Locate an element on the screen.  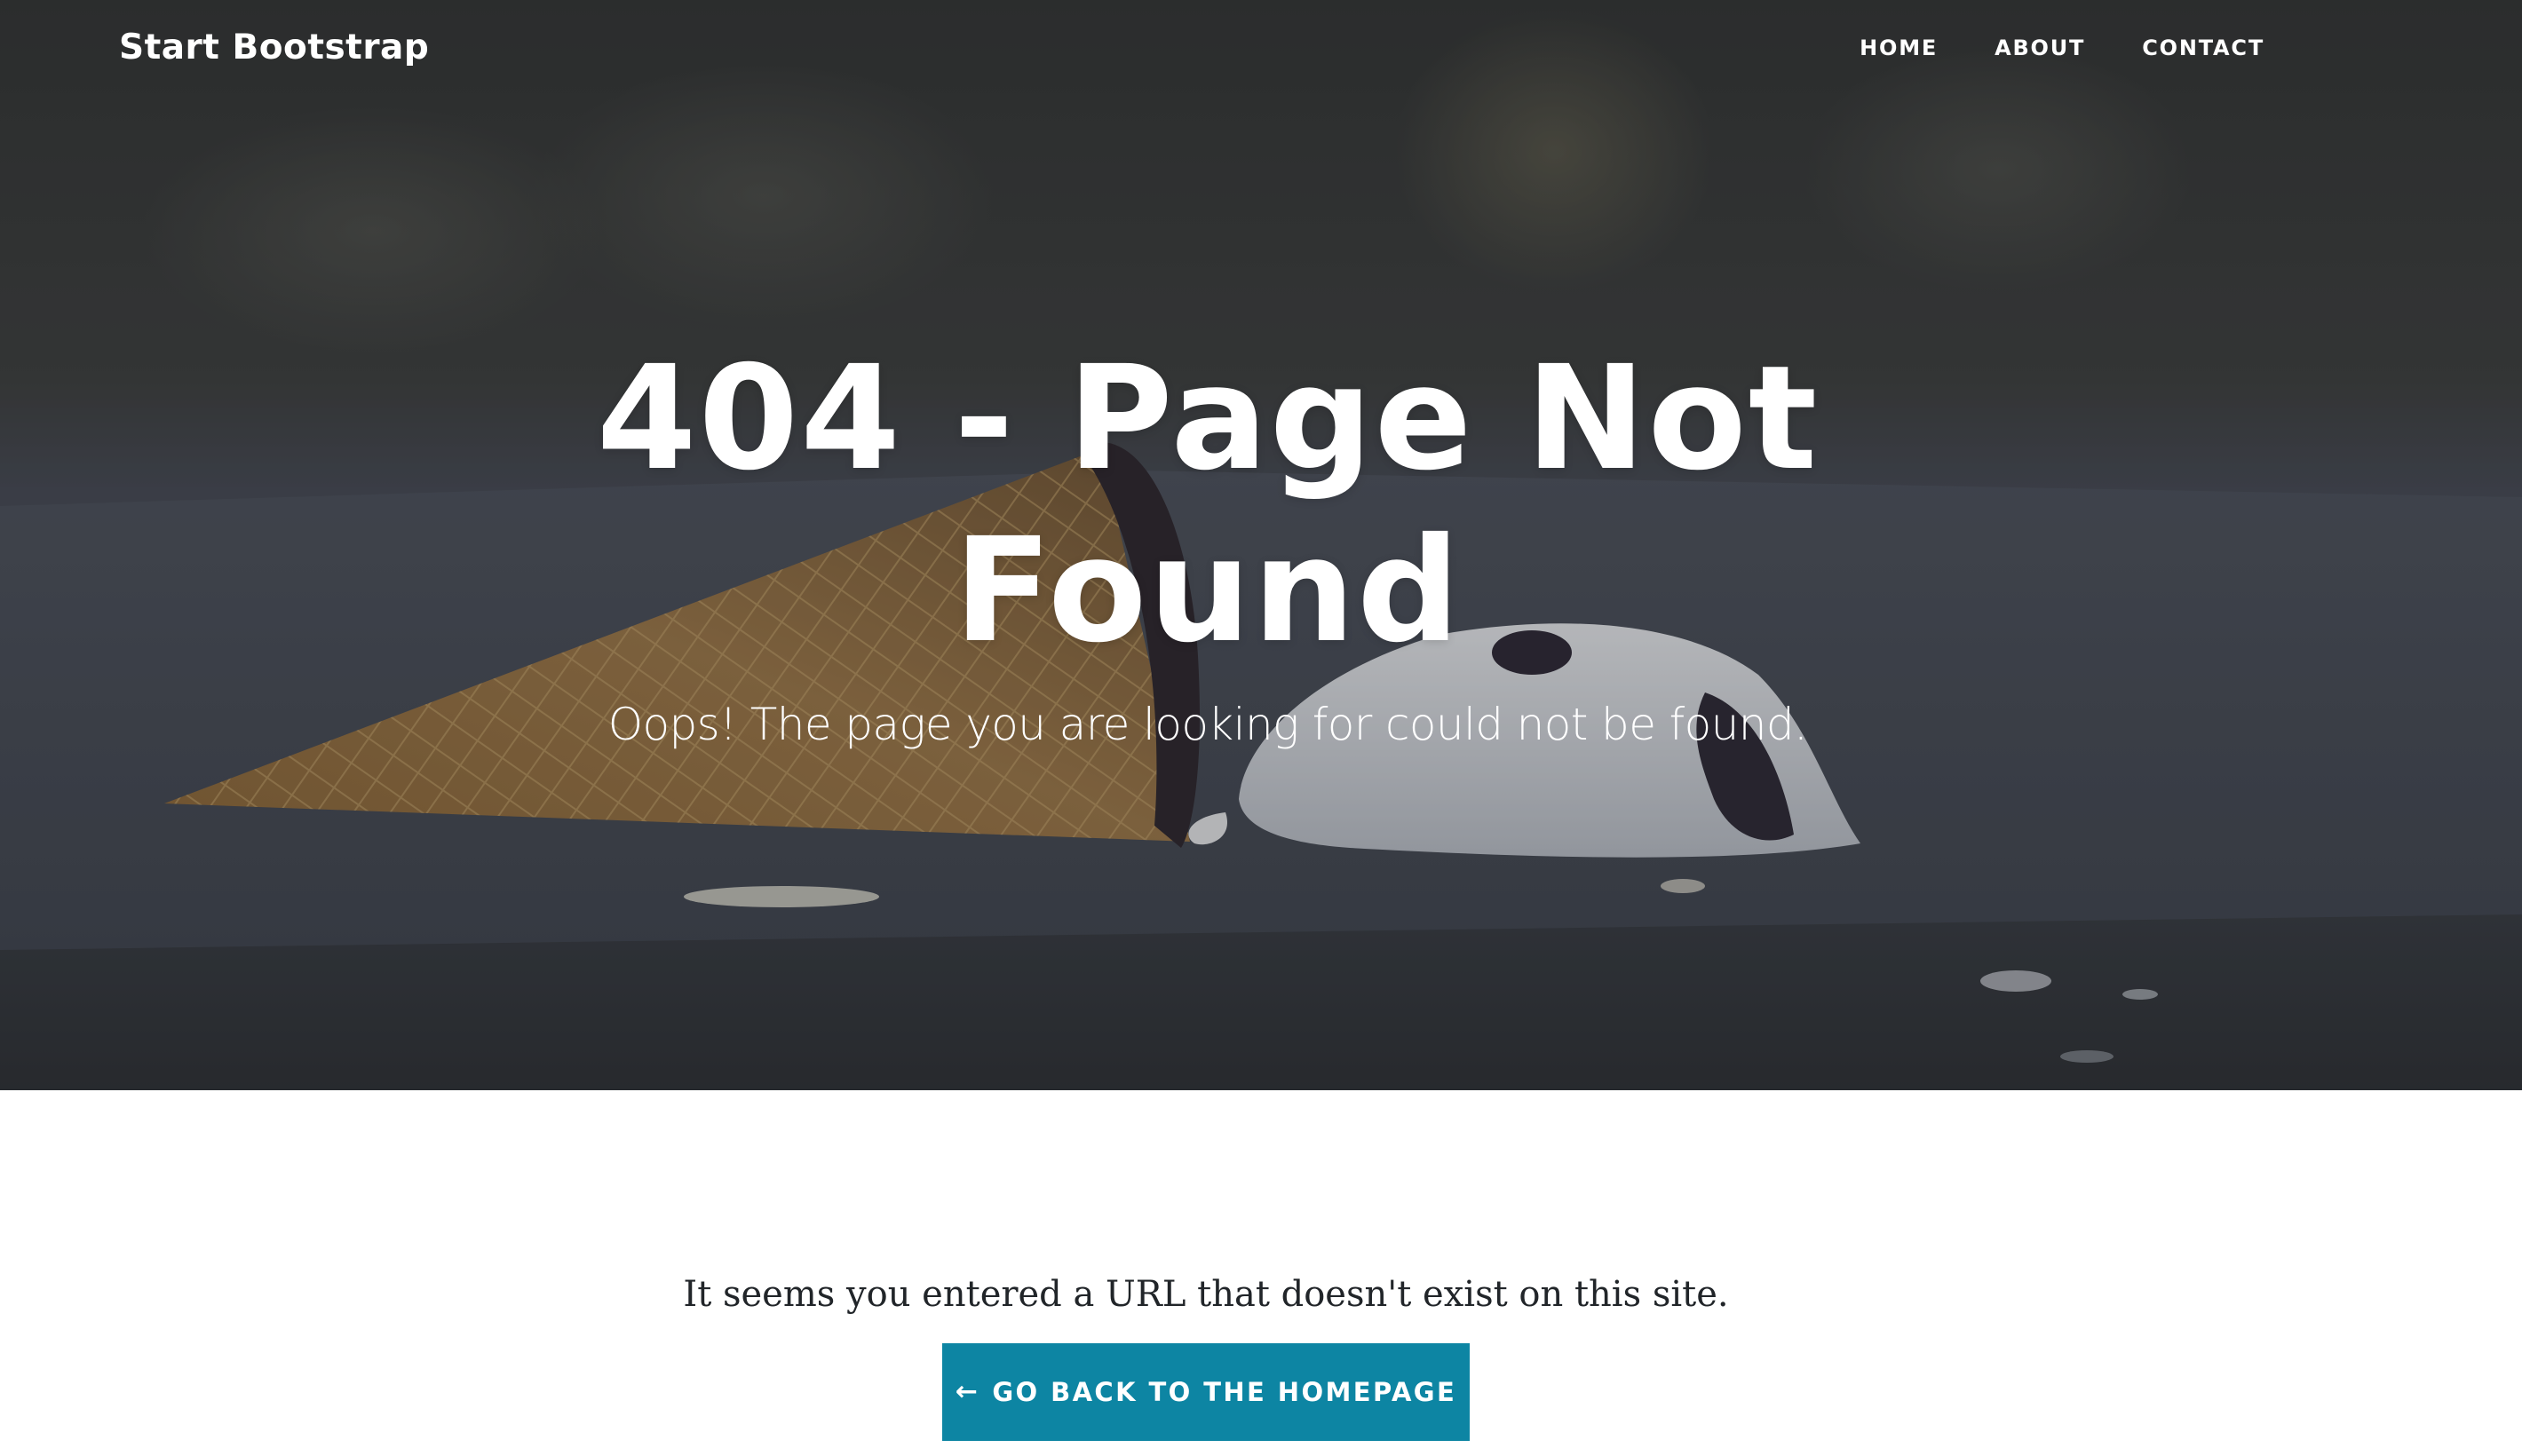
back-to-homepage-button: ← GO BACK TO THE HOMEPAGE is located at coordinates (1206, 1392).